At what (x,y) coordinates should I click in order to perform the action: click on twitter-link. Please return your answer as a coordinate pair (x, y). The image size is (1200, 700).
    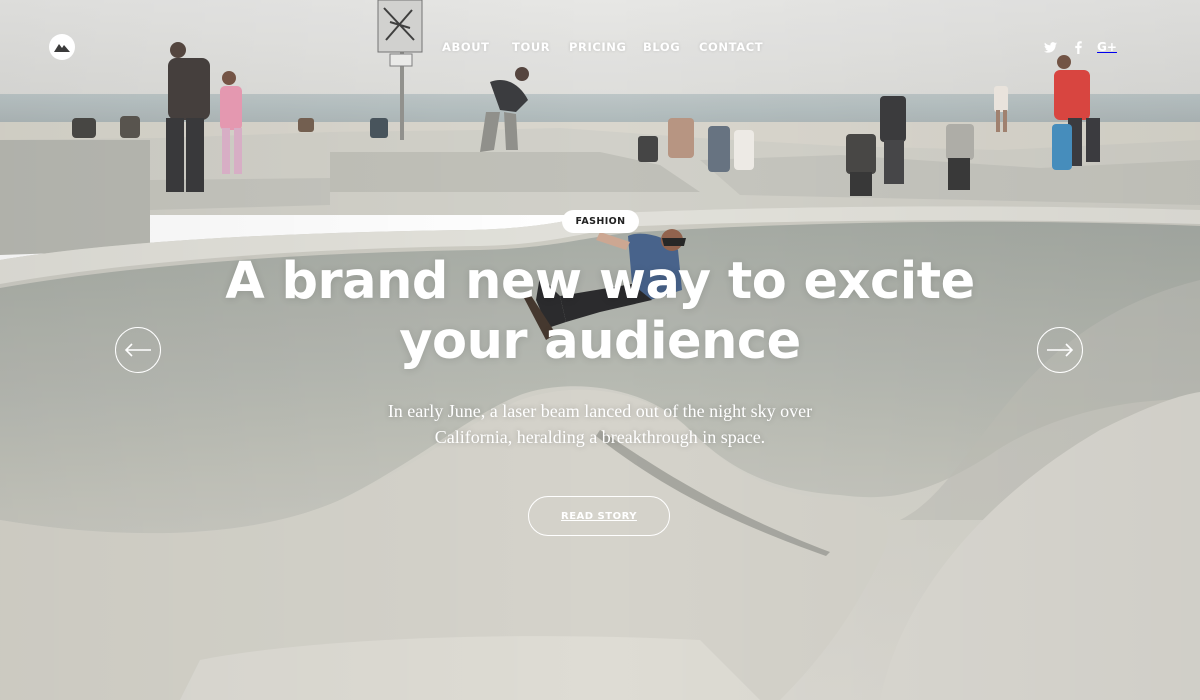
    Looking at the image, I should click on (1050, 47).